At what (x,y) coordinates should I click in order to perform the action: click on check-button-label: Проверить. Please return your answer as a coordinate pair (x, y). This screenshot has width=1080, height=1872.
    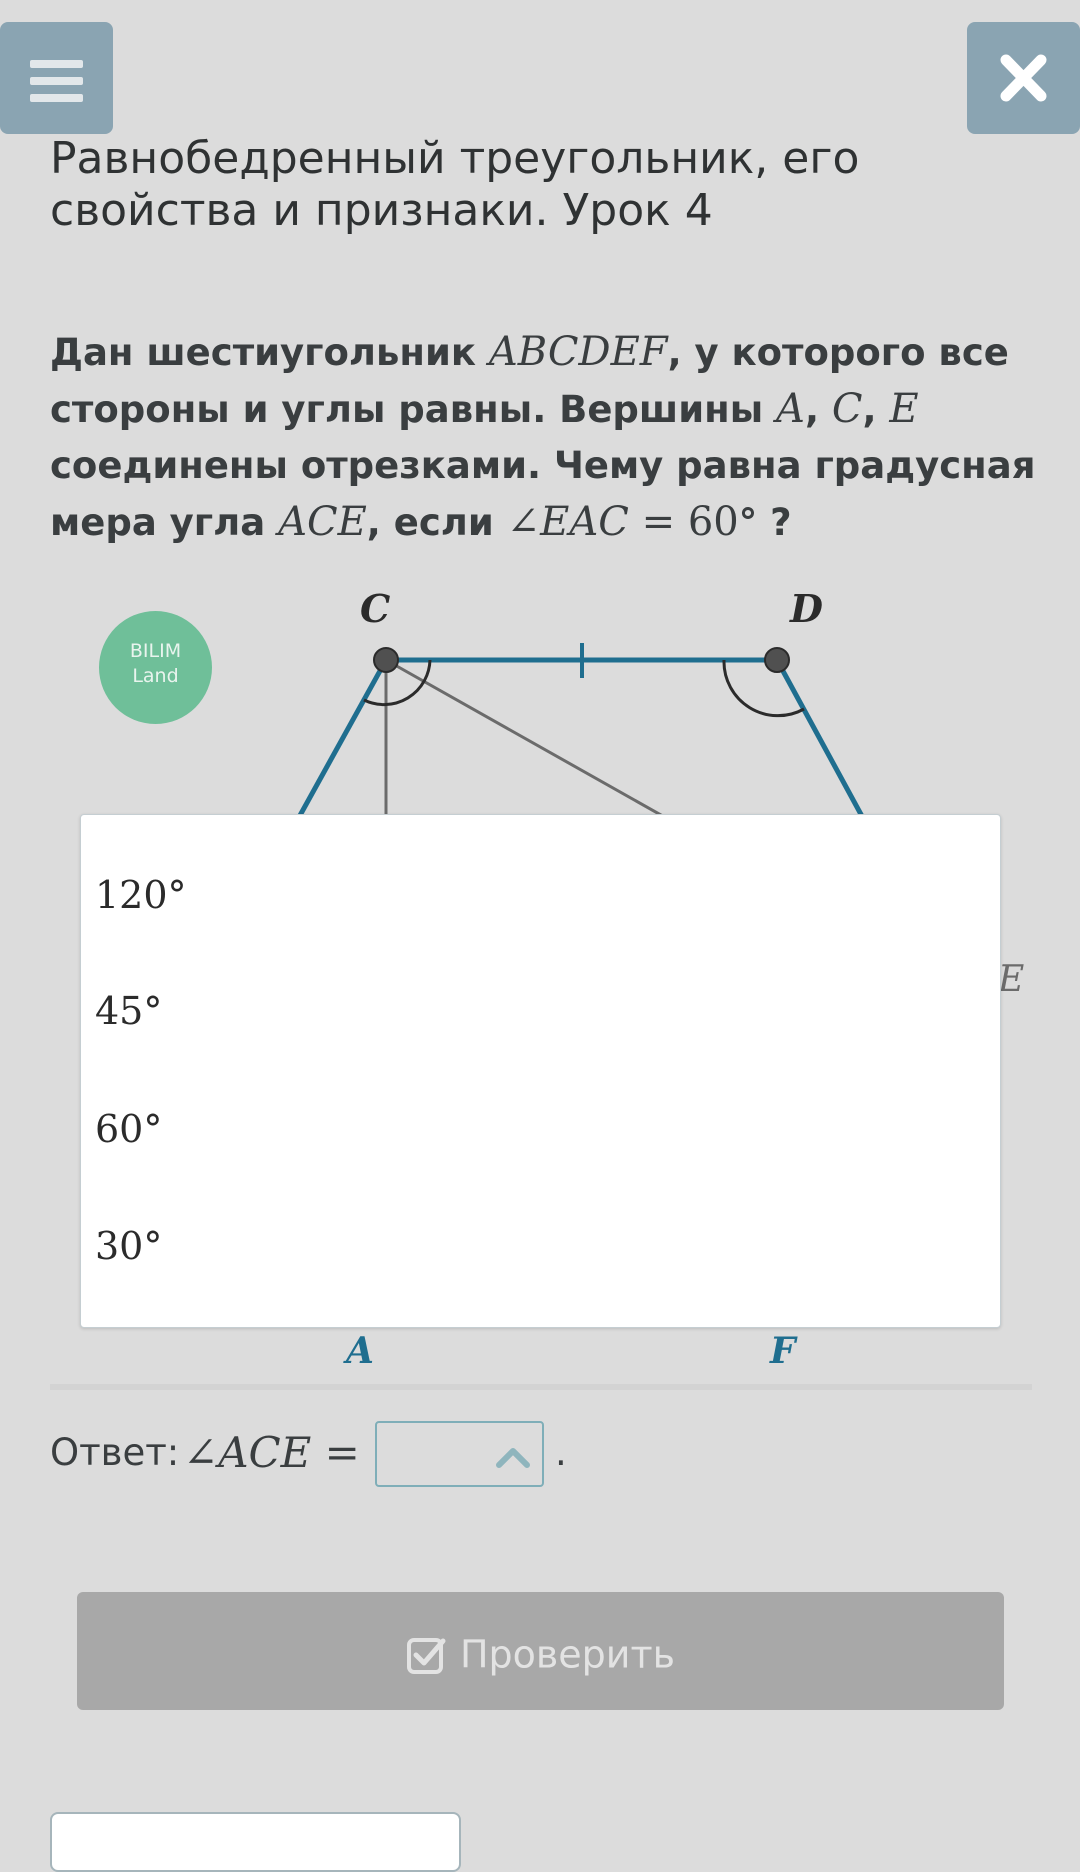
    Looking at the image, I should click on (567, 1654).